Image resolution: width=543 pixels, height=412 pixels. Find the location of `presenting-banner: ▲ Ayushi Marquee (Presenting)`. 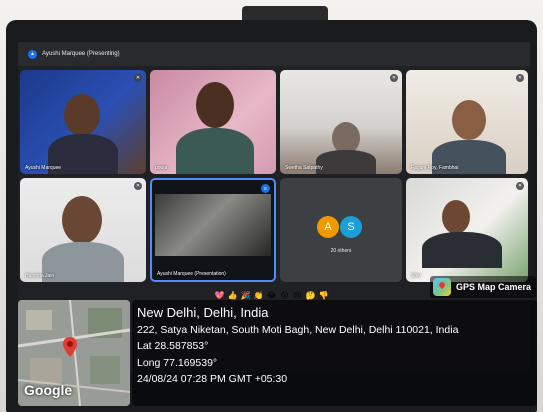

presenting-banner: ▲ Ayushi Marquee (Presenting) is located at coordinates (274, 54).